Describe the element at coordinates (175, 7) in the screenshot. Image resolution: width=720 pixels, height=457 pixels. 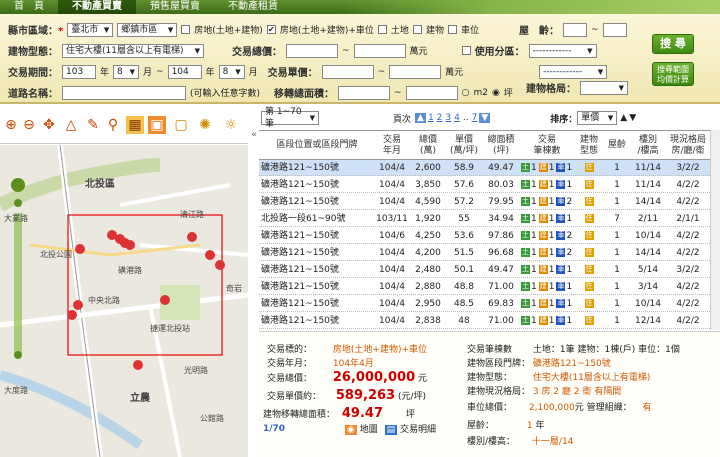
I see `tab-presale: 預售屋買賣` at that location.